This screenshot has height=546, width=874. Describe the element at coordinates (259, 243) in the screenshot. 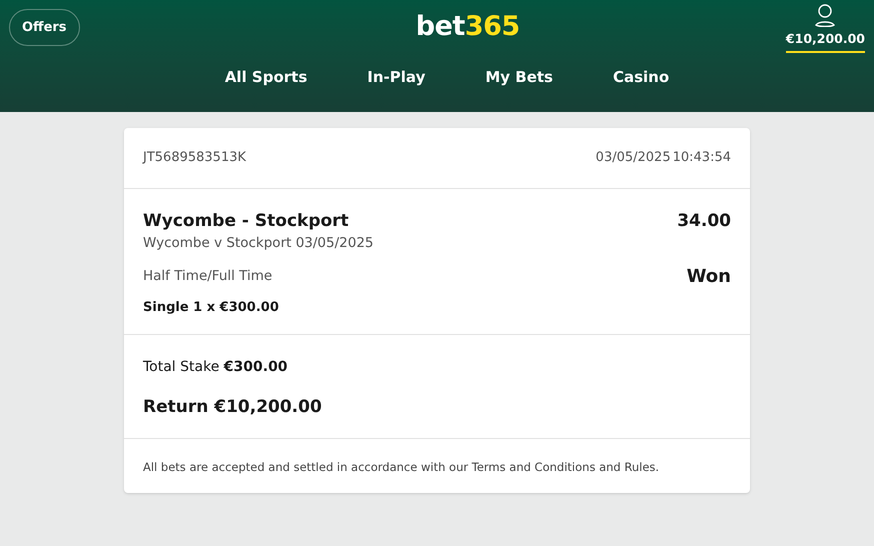

I see `event-name: Wycombe v Stockport 03/05/2025` at that location.